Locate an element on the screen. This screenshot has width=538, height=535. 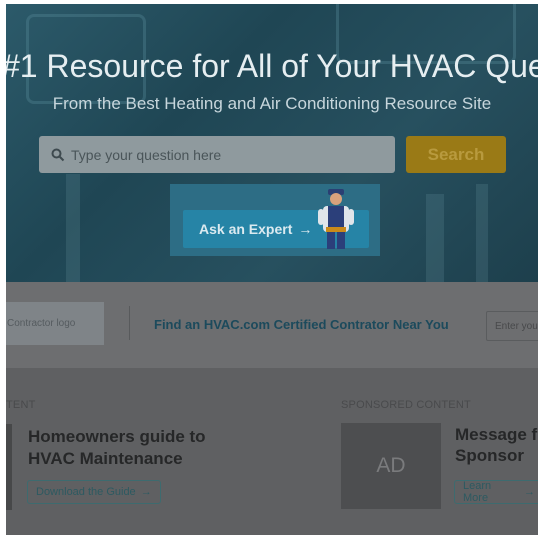
sponsored-label: SPONSORED CONTENT is located at coordinates (406, 405).